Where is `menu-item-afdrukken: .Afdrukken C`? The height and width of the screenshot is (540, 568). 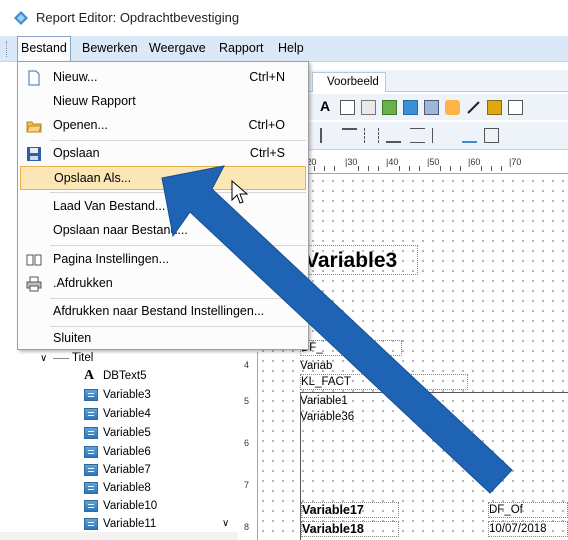
menu-item-afdrukken: .Afdrukken C is located at coordinates (163, 284).